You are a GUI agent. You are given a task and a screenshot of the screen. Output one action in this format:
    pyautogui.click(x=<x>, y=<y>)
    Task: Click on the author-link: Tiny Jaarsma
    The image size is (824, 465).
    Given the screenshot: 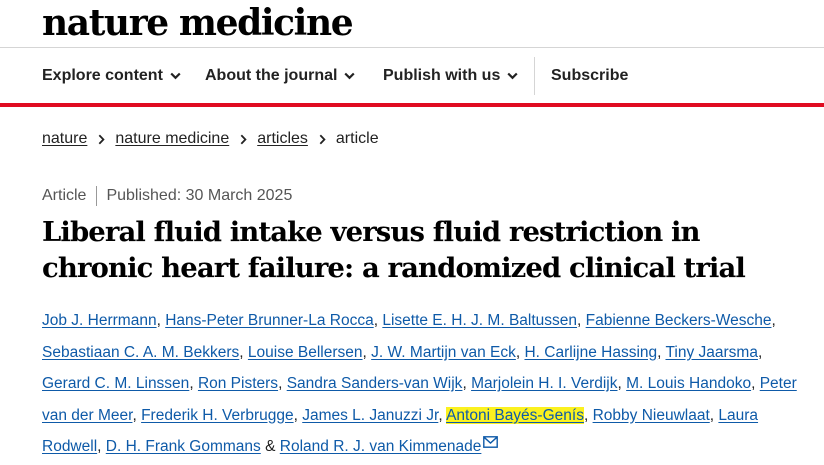 What is the action you would take?
    pyautogui.click(x=712, y=352)
    